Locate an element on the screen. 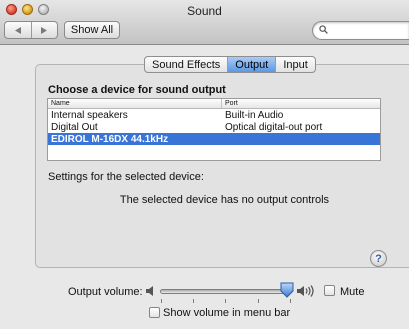 This screenshot has width=409, height=329. column-header-port: Port is located at coordinates (230, 103).